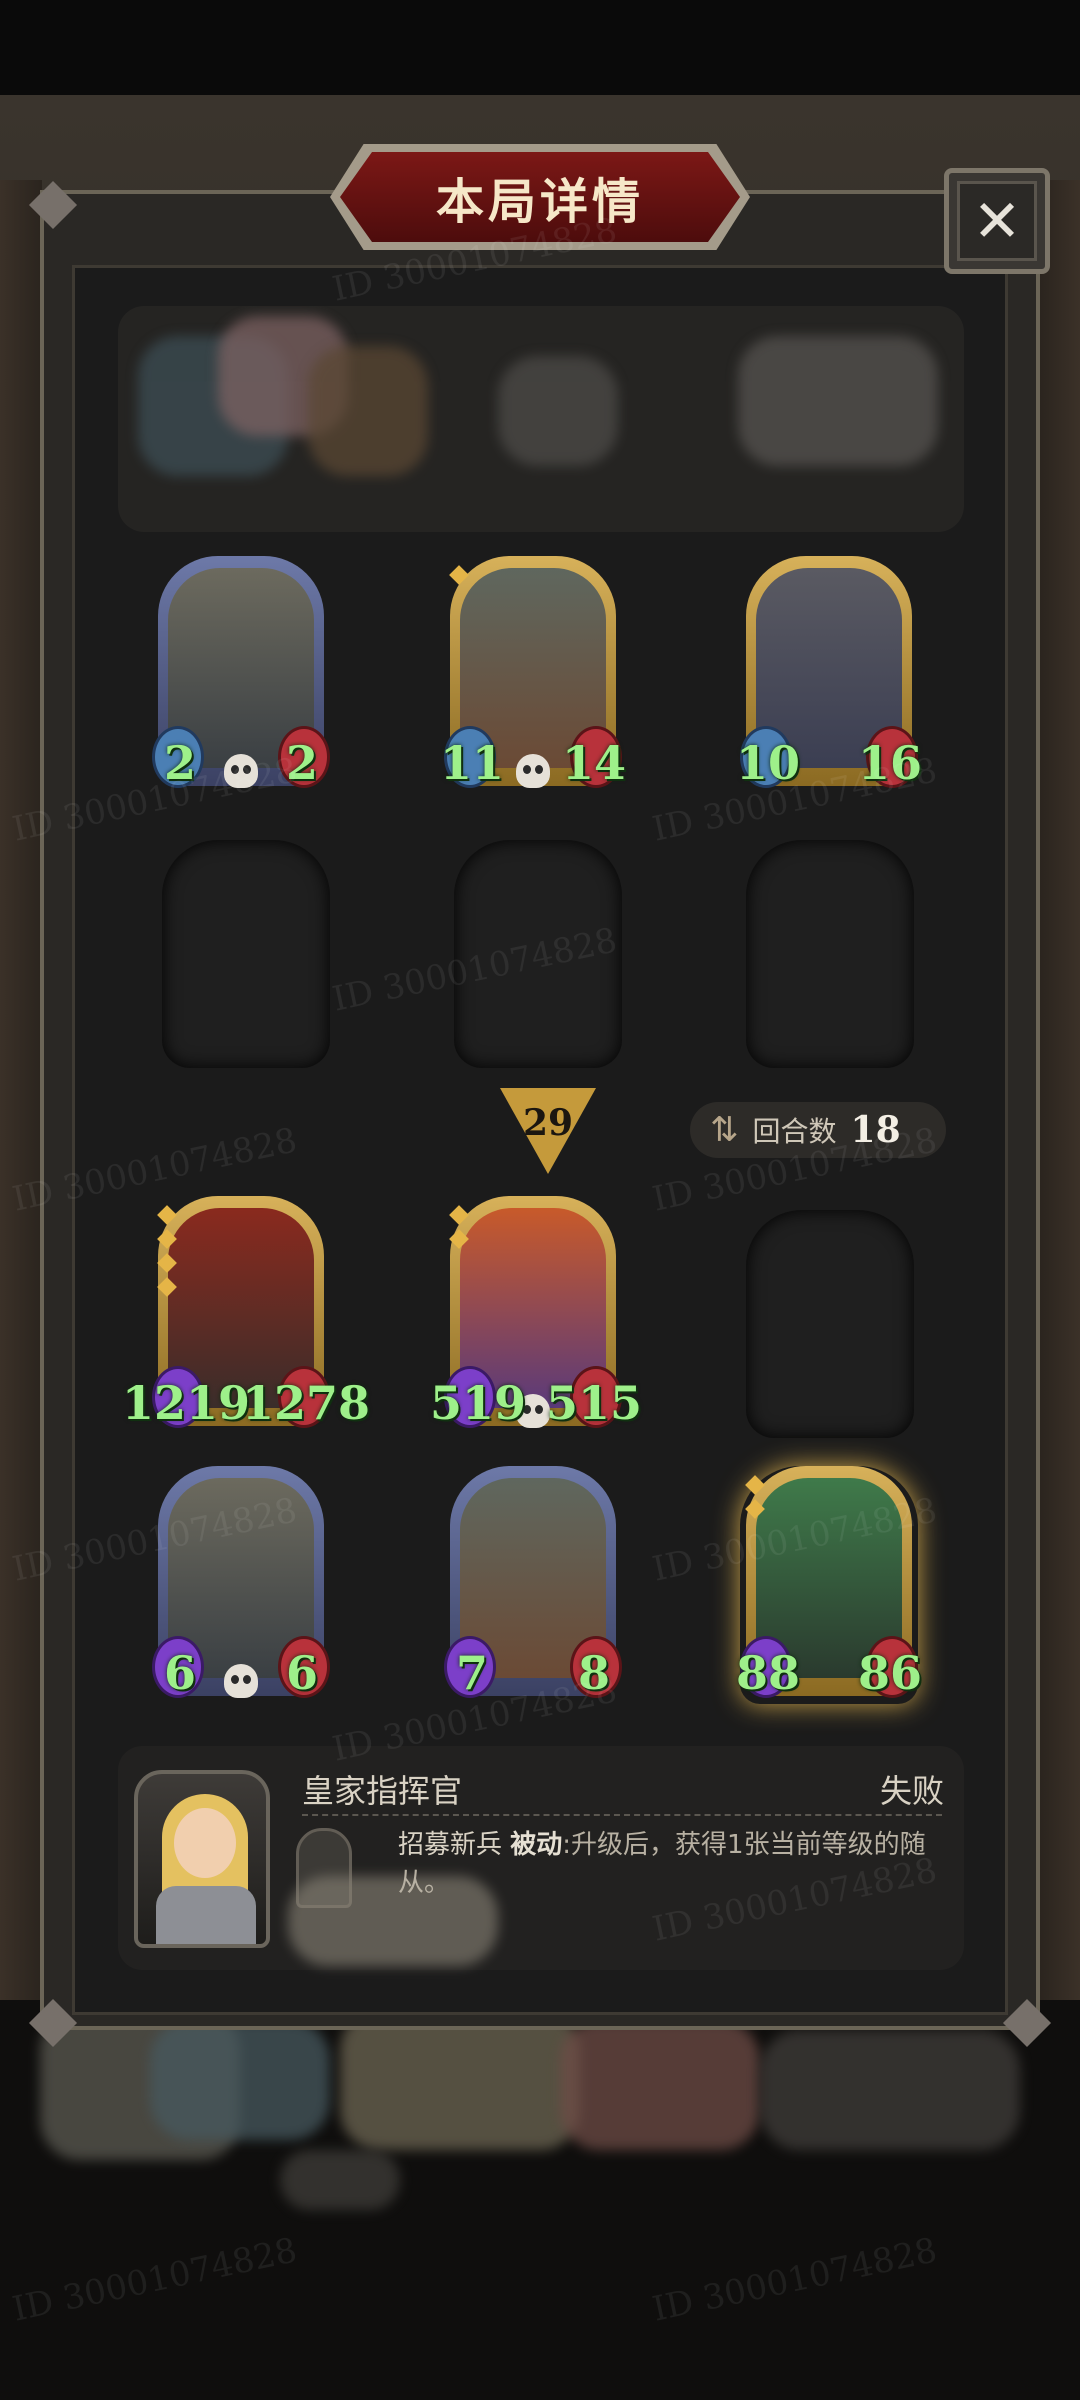 The height and width of the screenshot is (2400, 1080). I want to click on minion-card-flame-demon: 519 515, so click(536, 1315).